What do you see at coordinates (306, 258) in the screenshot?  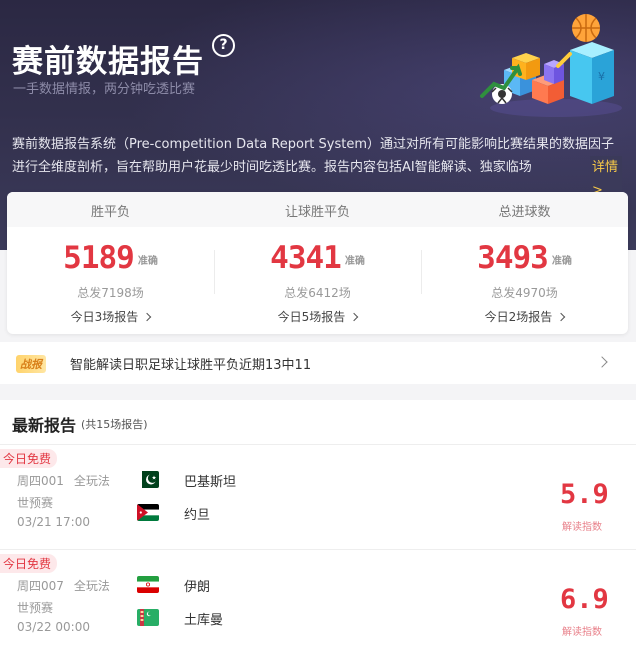 I see `accurate-count: 4341` at bounding box center [306, 258].